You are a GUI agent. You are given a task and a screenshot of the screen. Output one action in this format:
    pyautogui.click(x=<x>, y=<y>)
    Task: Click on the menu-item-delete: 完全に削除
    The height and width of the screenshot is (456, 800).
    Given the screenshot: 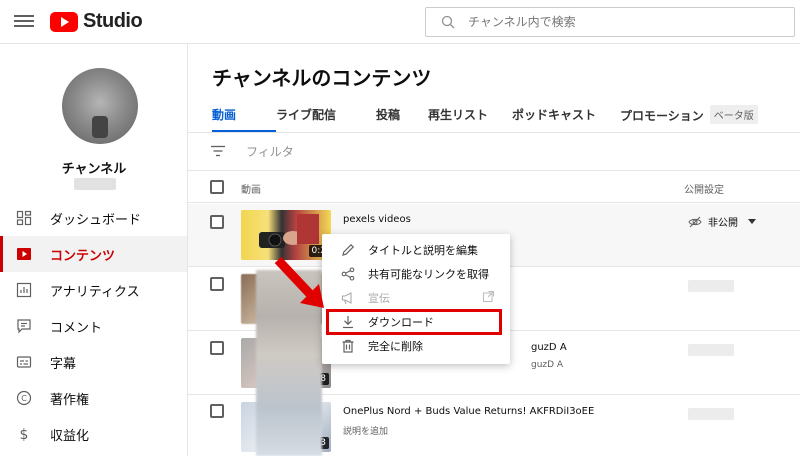 What is the action you would take?
    pyautogui.click(x=416, y=346)
    